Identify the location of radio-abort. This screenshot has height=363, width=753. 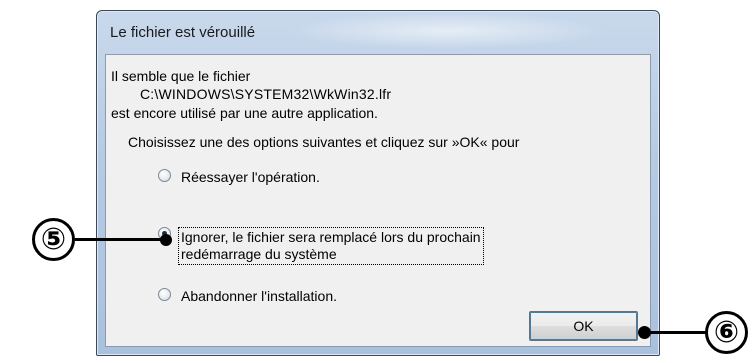
(164, 294).